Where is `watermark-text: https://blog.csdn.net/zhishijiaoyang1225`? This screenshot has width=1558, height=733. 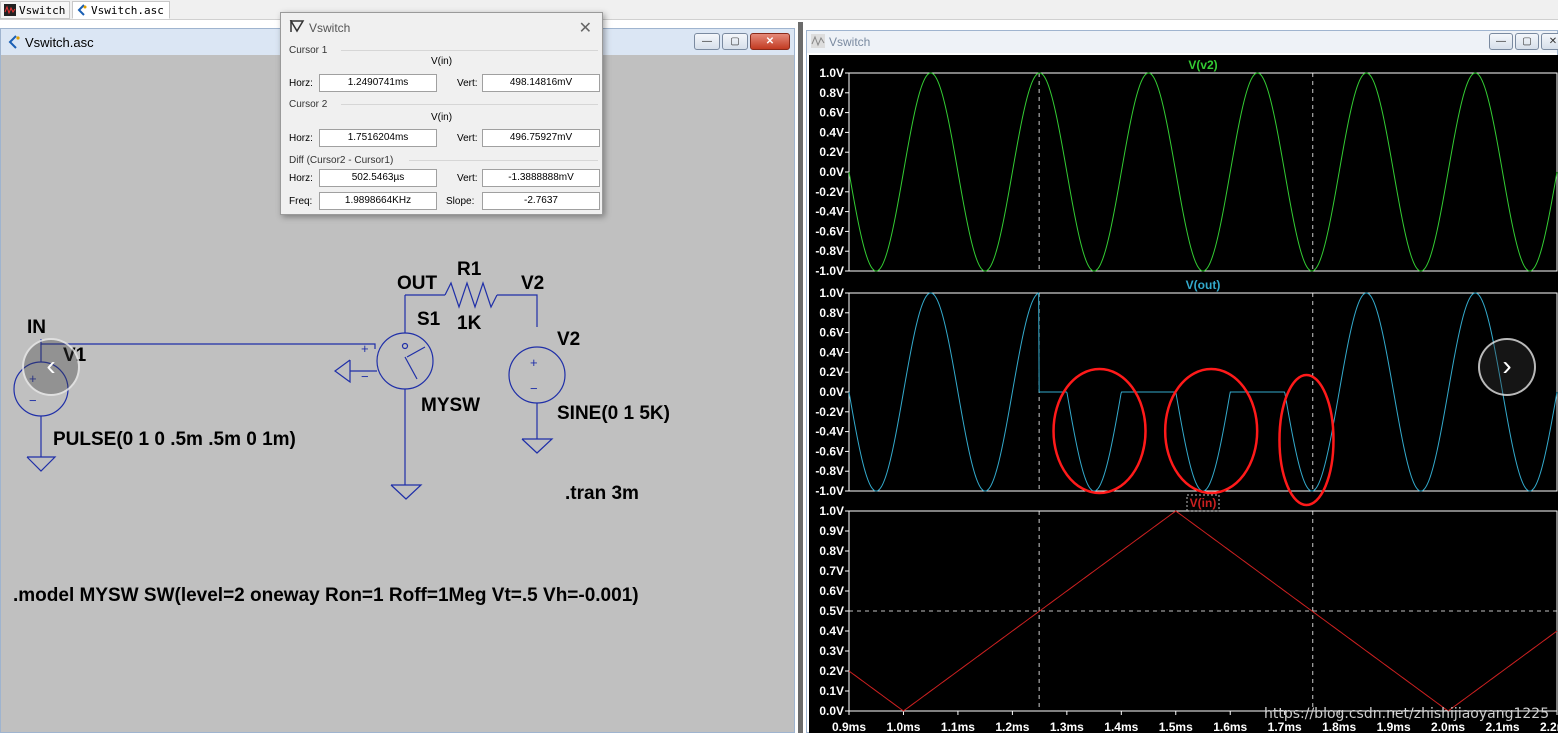
watermark-text: https://blog.csdn.net/zhishijiaoyang1225 is located at coordinates (1407, 714).